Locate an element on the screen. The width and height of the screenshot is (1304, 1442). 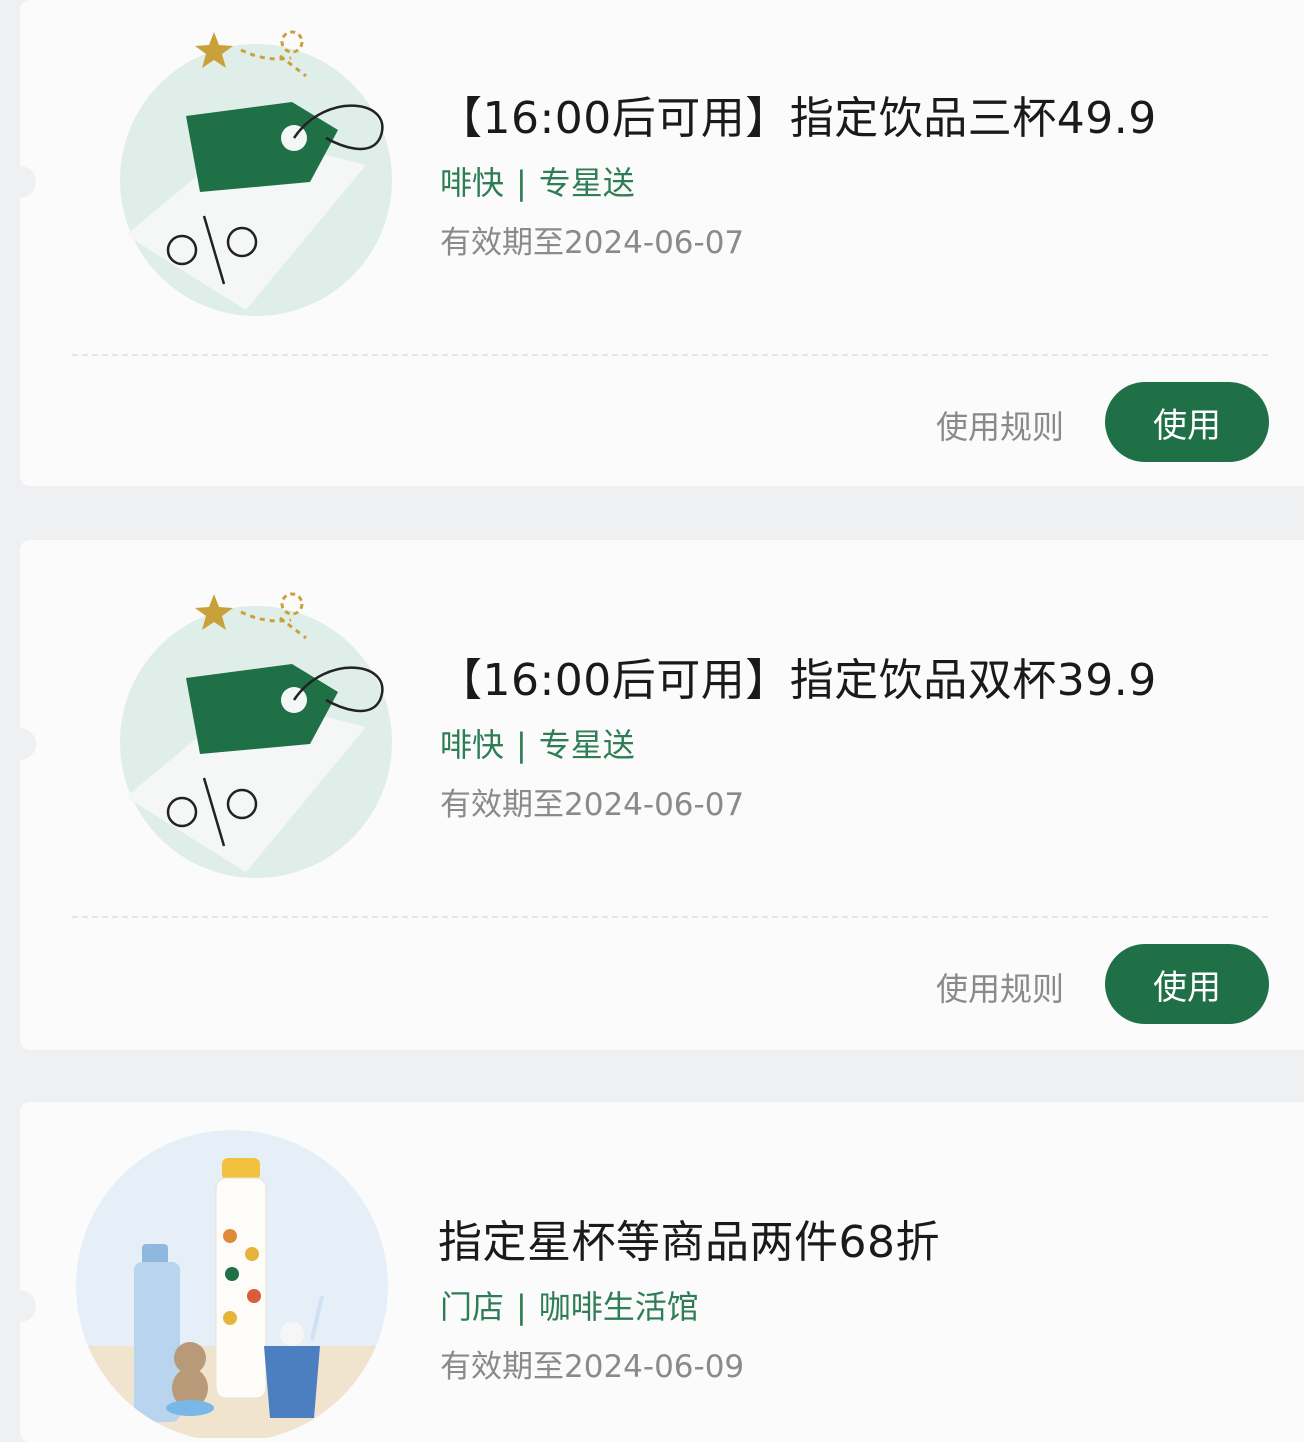
coupon-channels: 门店 | 咖啡生活馆 is located at coordinates (569, 1305).